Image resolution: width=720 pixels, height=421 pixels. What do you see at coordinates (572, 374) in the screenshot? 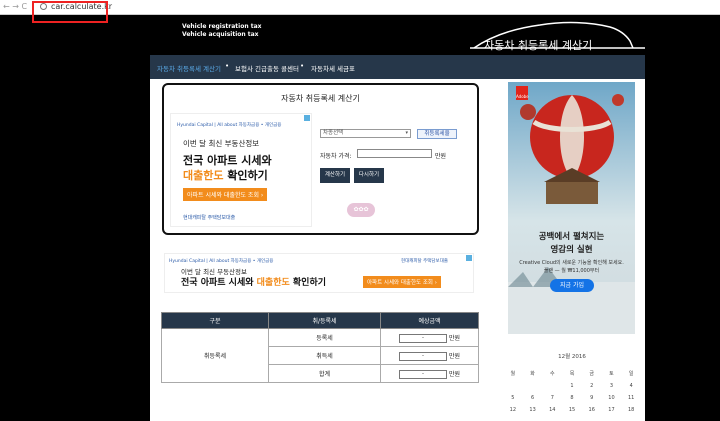
I see `calendar-weekdays: 월화수목금토일` at bounding box center [572, 374].